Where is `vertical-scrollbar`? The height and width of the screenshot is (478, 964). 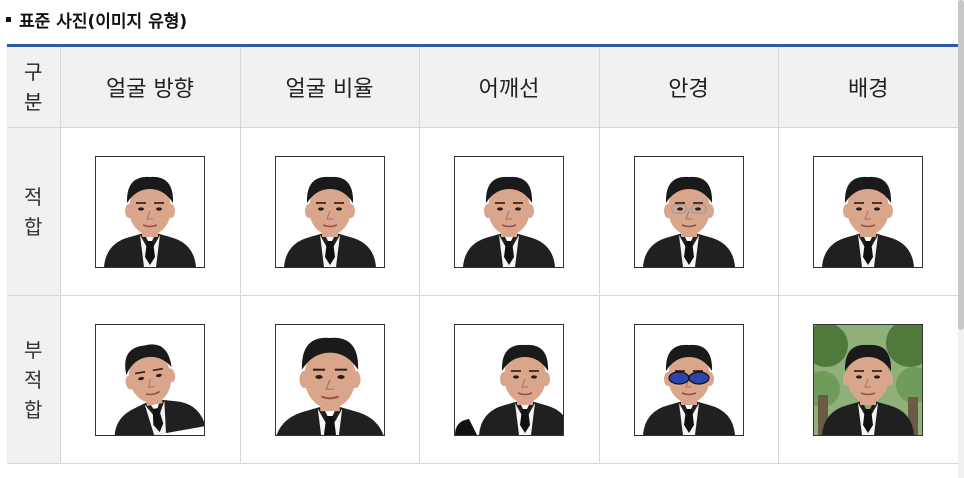
vertical-scrollbar is located at coordinates (961, 239).